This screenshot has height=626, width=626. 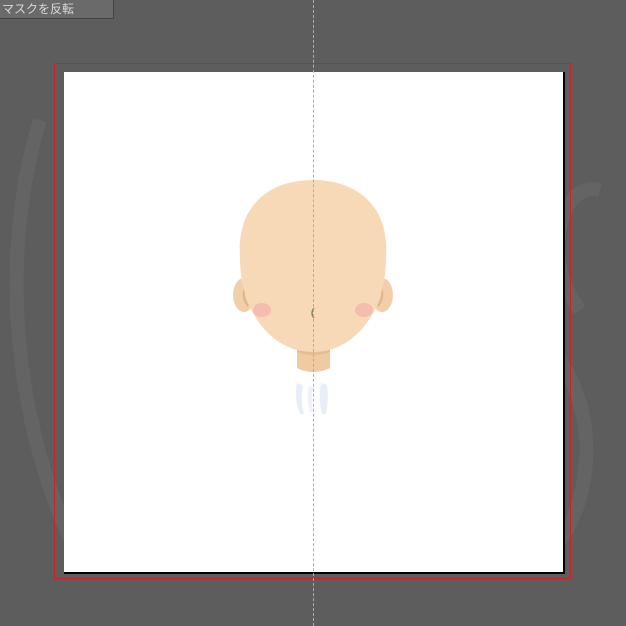 I want to click on head, so click(x=313, y=266).